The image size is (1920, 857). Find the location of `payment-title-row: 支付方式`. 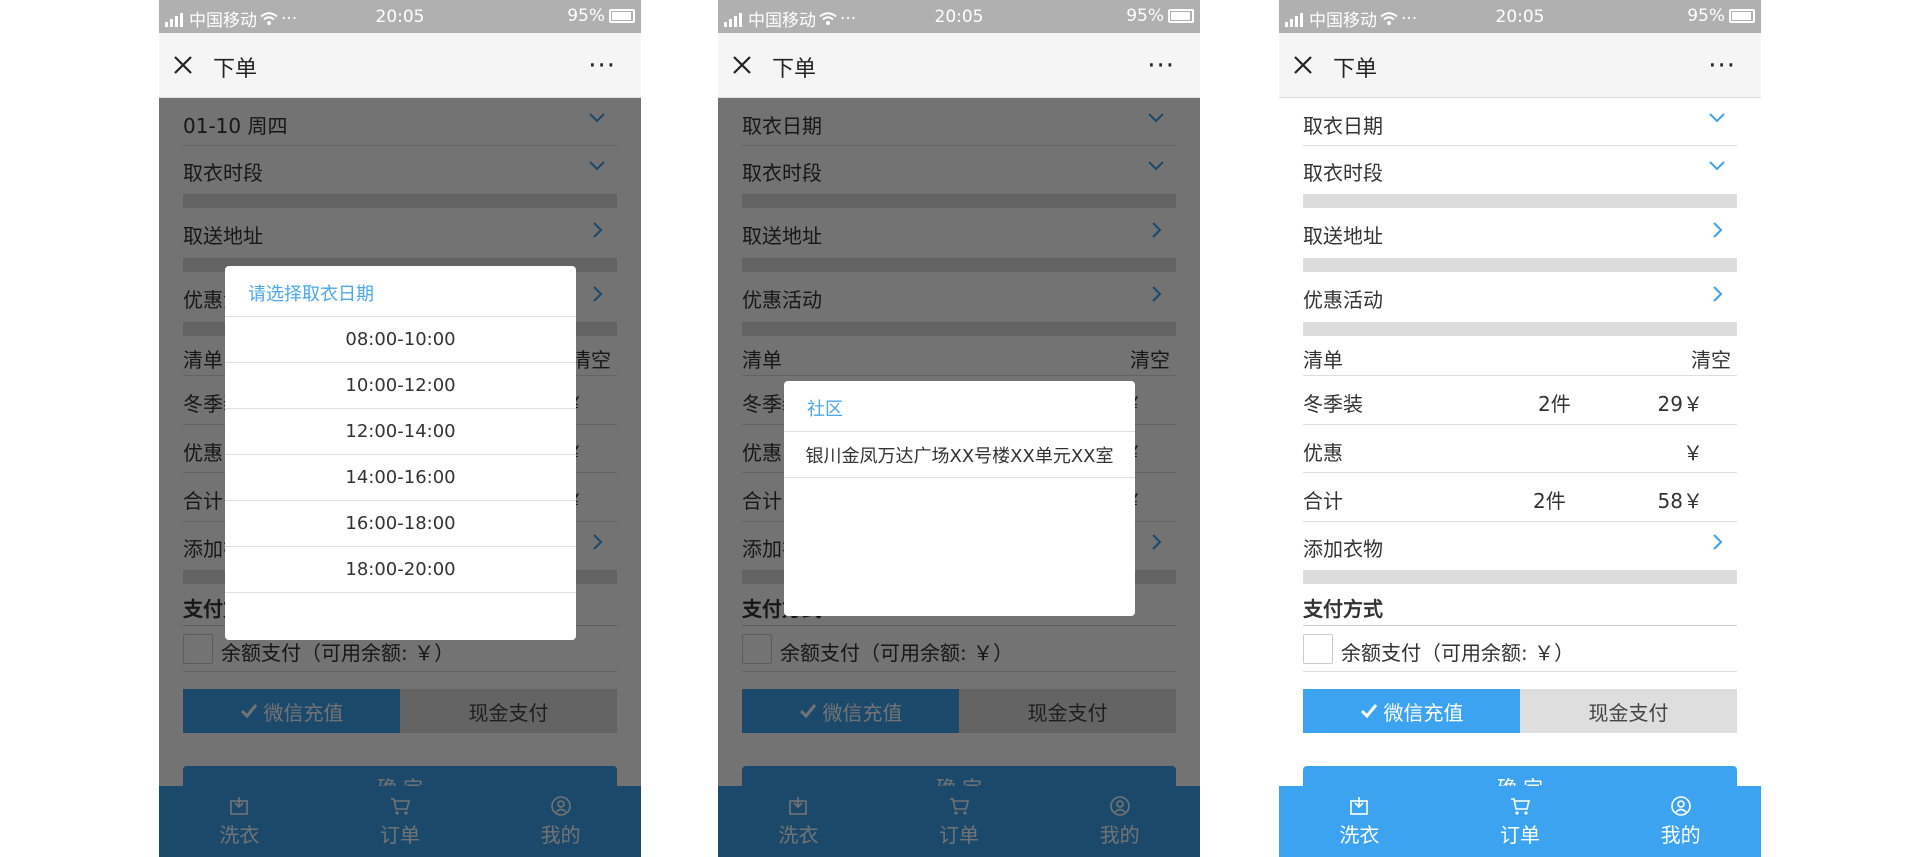

payment-title-row: 支付方式 is located at coordinates (1520, 605).